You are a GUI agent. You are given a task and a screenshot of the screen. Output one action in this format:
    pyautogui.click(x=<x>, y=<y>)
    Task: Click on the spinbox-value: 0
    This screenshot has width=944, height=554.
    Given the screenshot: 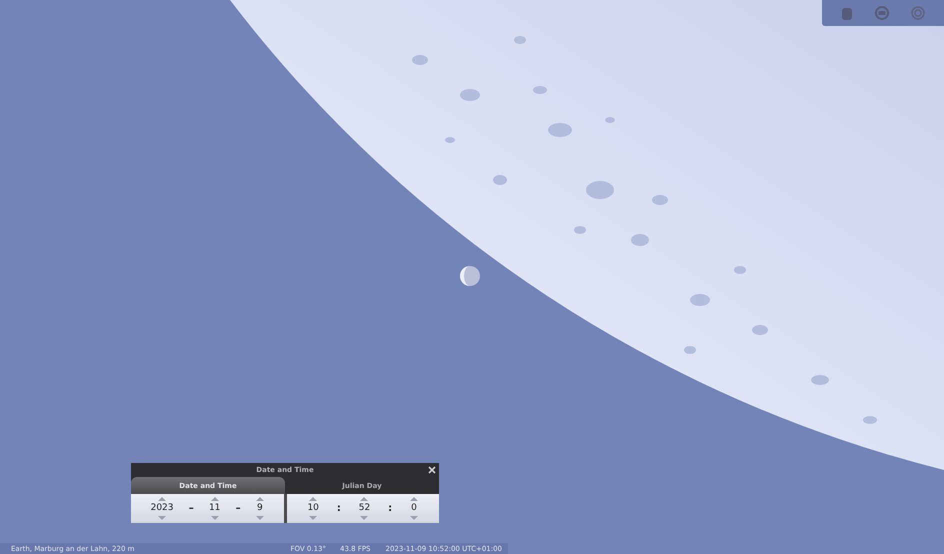 What is the action you would take?
    pyautogui.click(x=414, y=508)
    